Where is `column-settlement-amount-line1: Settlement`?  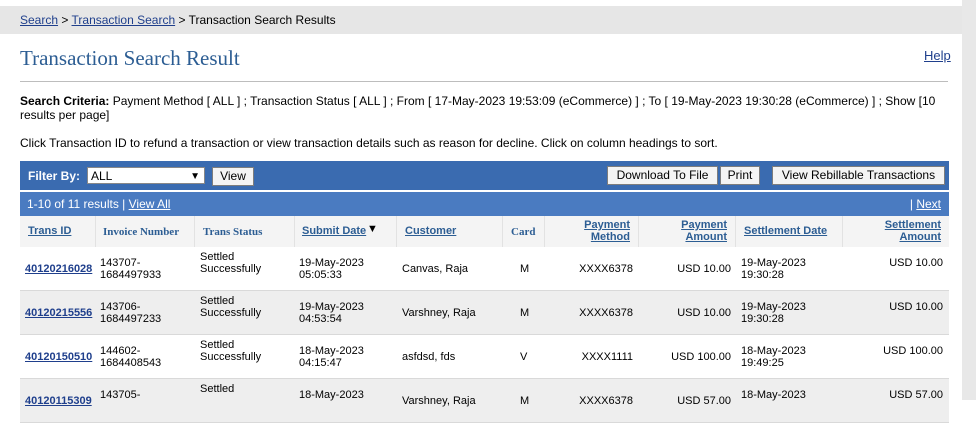 column-settlement-amount-line1: Settlement is located at coordinates (912, 225).